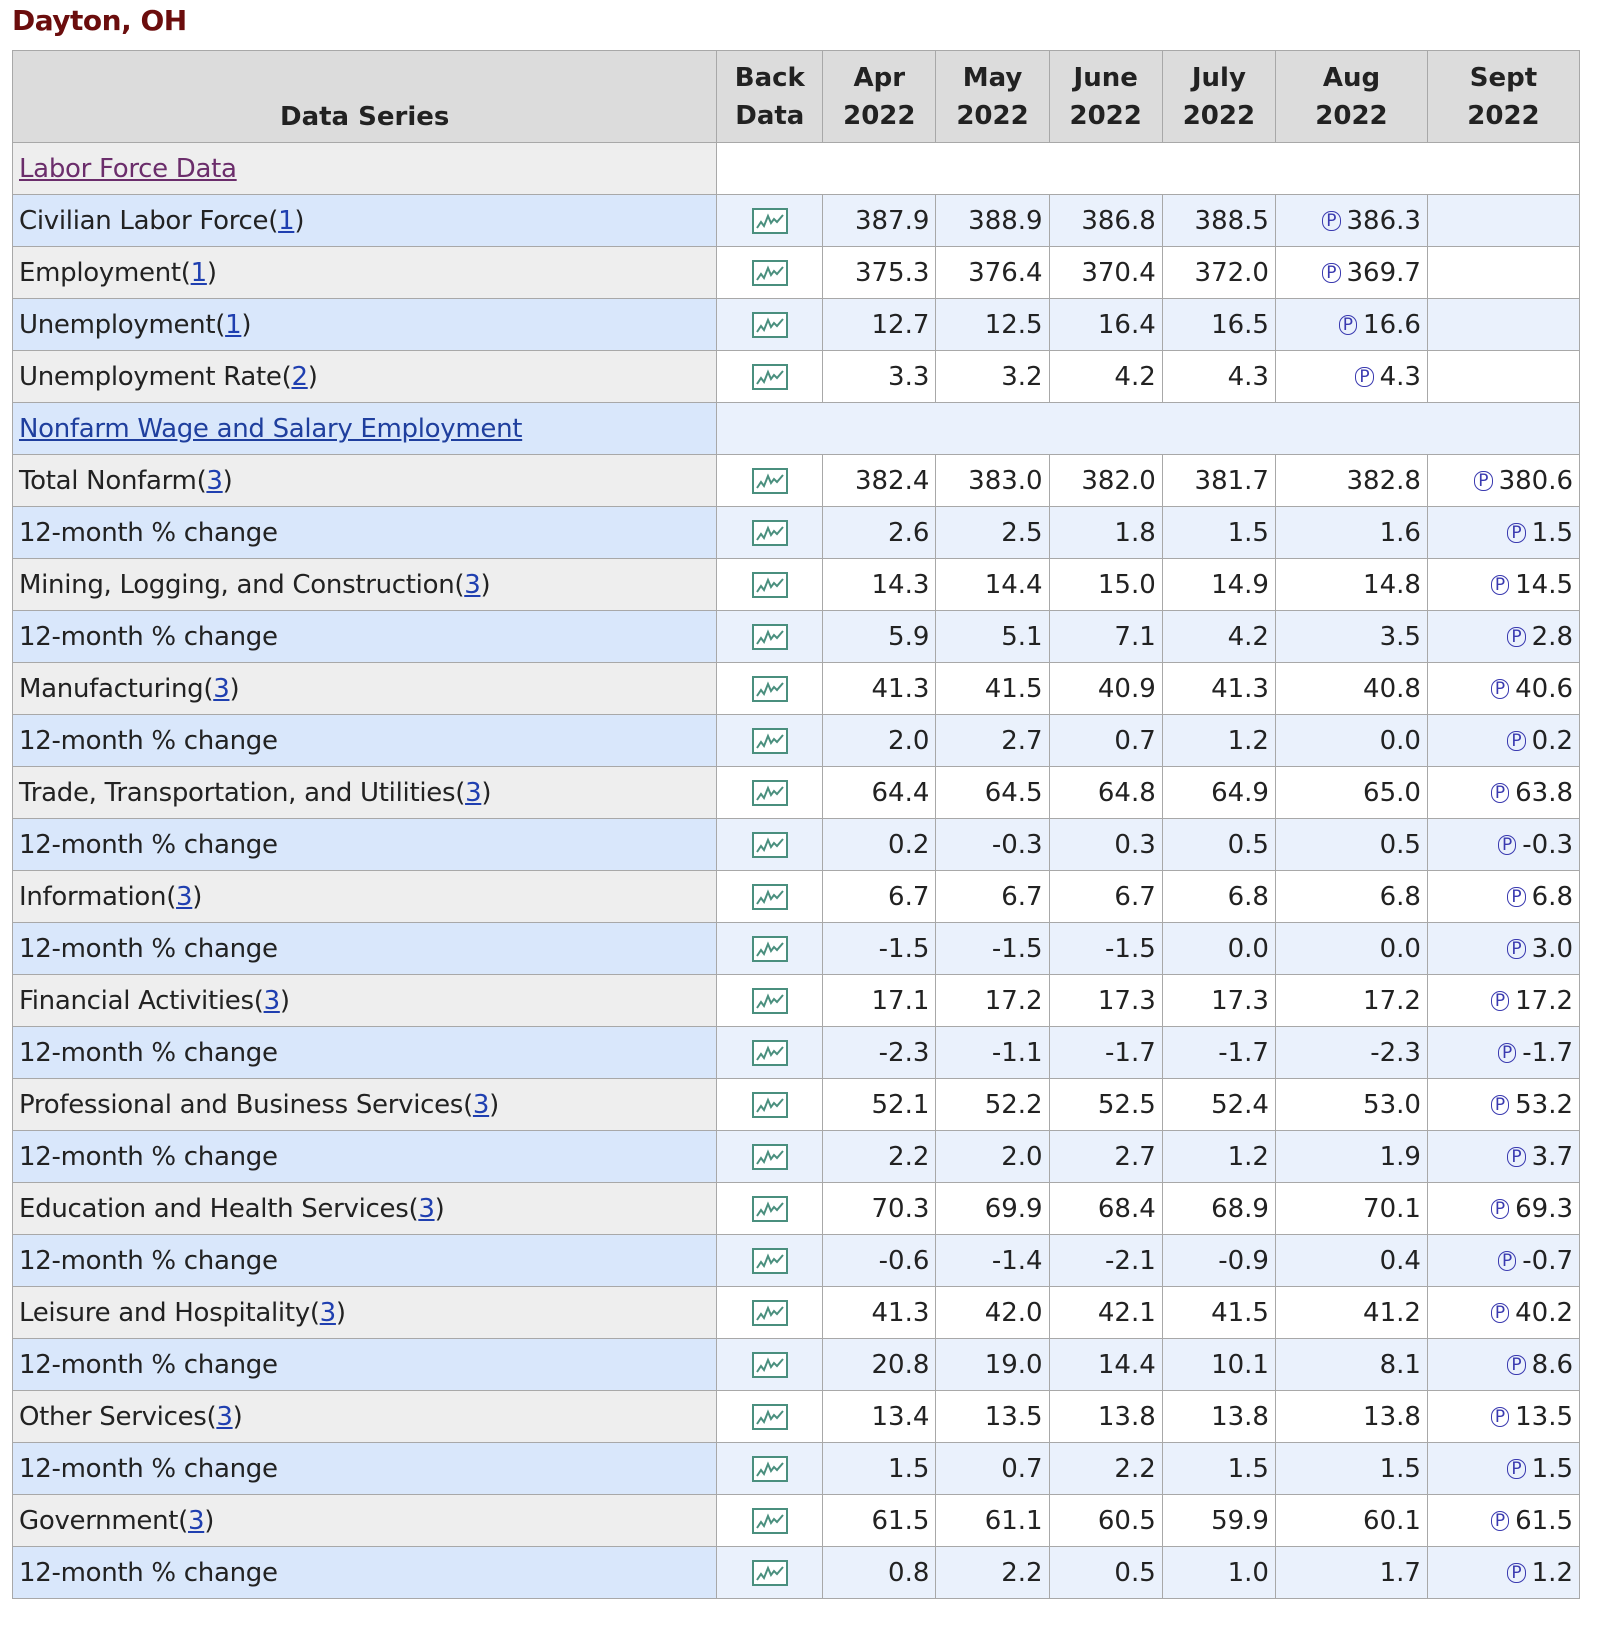 The image size is (1600, 1644). I want to click on value-text: 16.5, so click(1240, 324).